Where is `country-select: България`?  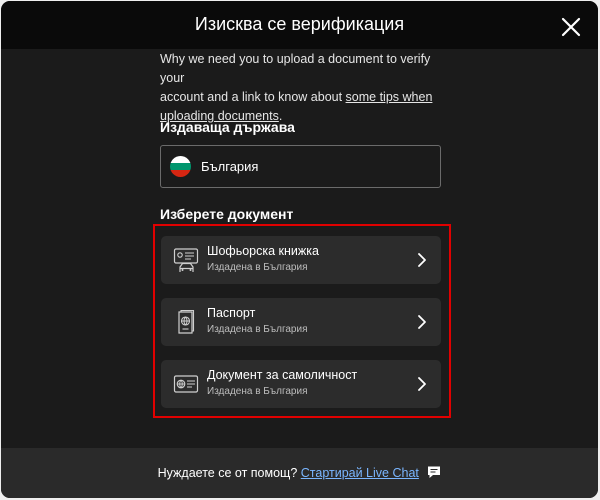 country-select: България is located at coordinates (300, 166).